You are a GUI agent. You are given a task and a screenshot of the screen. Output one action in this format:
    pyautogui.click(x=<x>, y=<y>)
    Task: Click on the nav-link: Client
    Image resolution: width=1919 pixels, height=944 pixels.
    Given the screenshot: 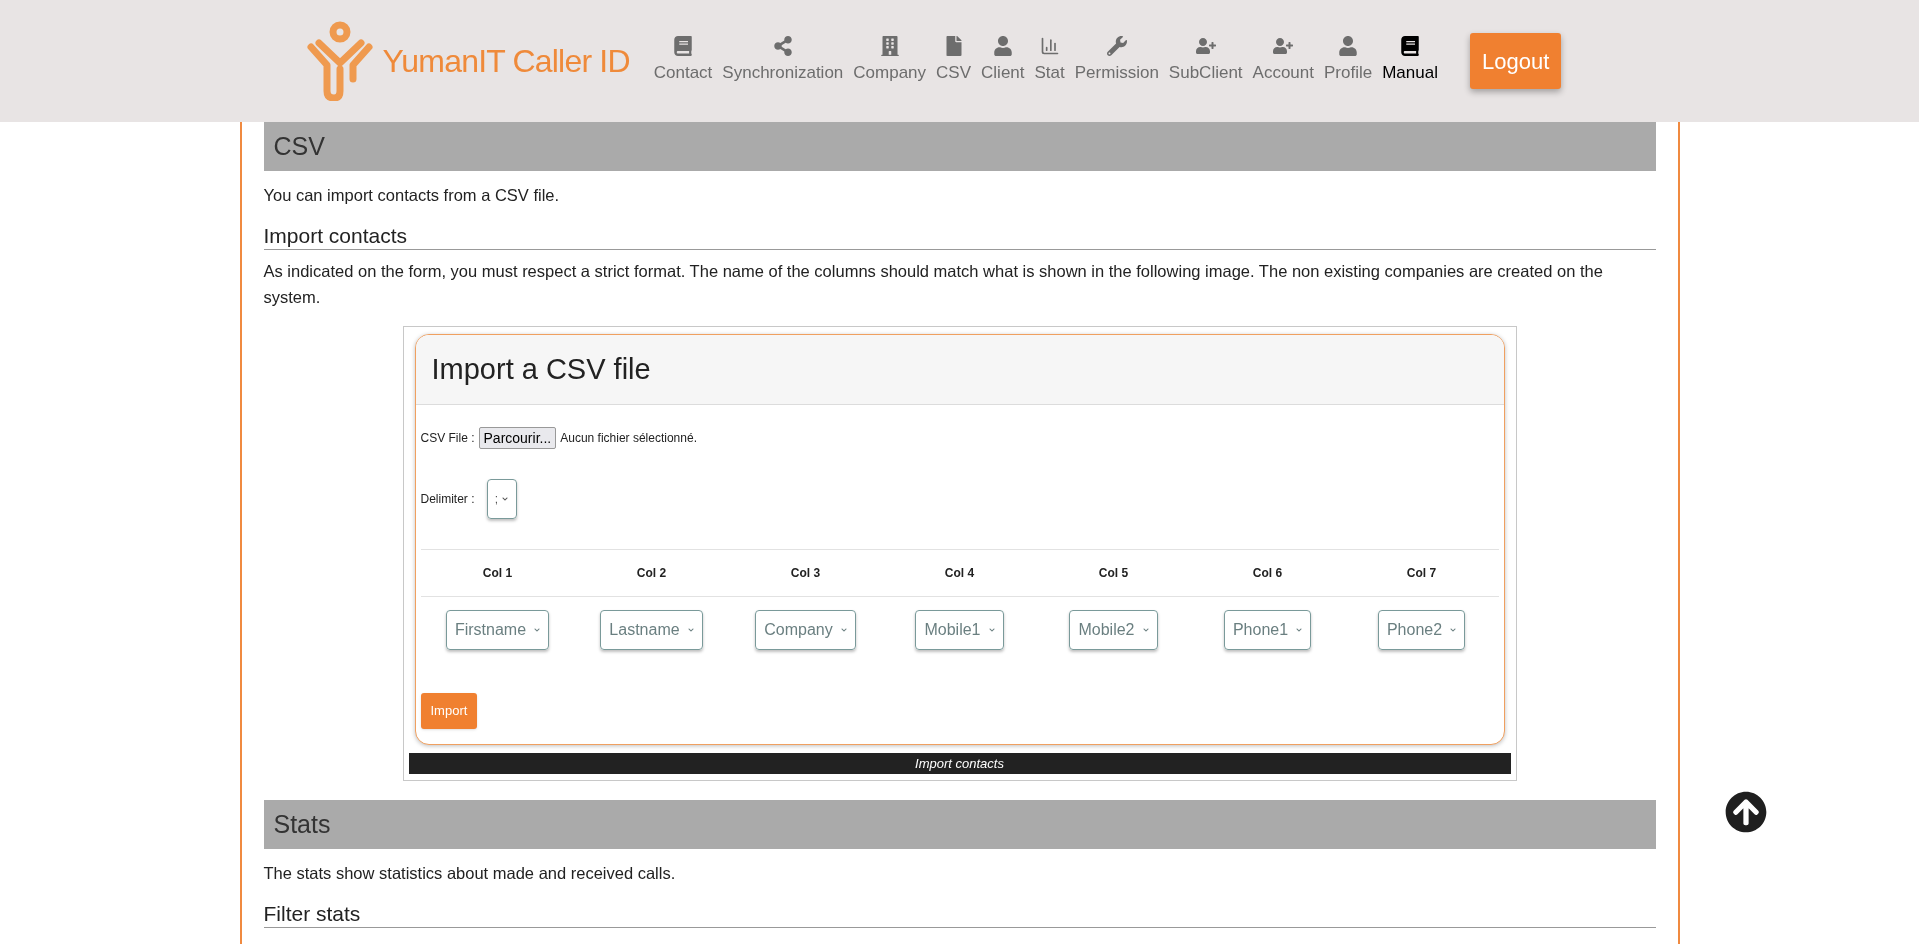 What is the action you would take?
    pyautogui.click(x=1003, y=61)
    